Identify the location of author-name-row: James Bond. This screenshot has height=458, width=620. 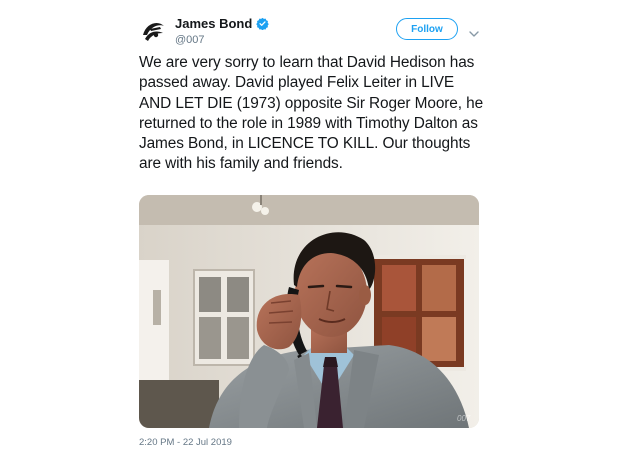
(222, 23).